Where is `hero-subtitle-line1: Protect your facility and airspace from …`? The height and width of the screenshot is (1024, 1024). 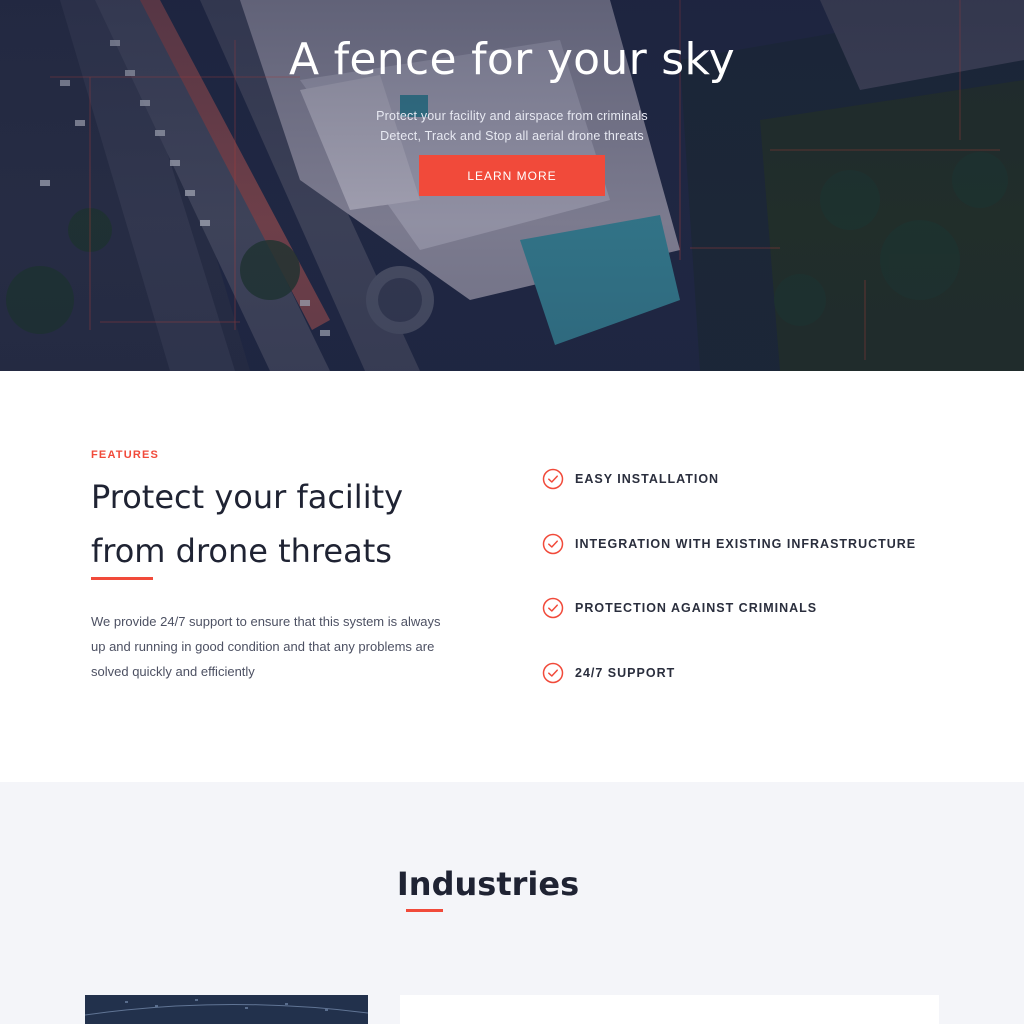
hero-subtitle-line1: Protect your facility and airspace from … is located at coordinates (512, 116).